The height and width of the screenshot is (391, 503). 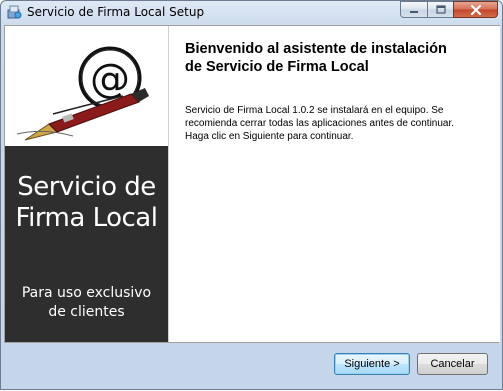 What do you see at coordinates (251, 342) in the screenshot?
I see `footer-divider` at bounding box center [251, 342].